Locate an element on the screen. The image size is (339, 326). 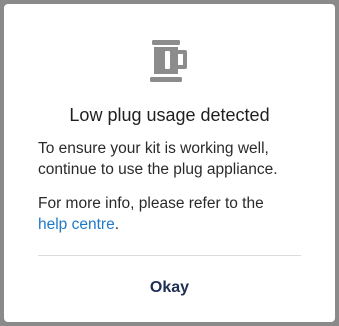
help-info-prefix: For more info, please refer to the is located at coordinates (151, 203).